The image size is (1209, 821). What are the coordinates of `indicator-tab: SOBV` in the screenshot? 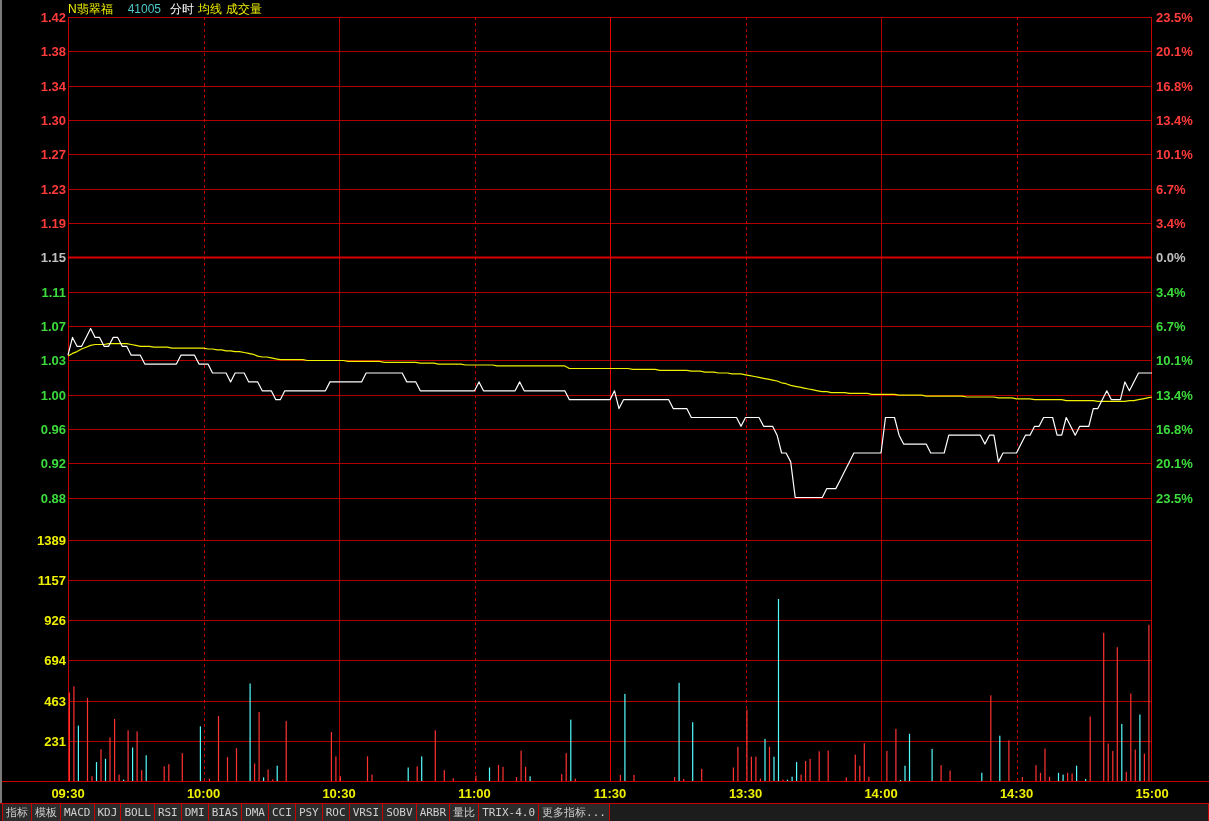 It's located at (400, 812).